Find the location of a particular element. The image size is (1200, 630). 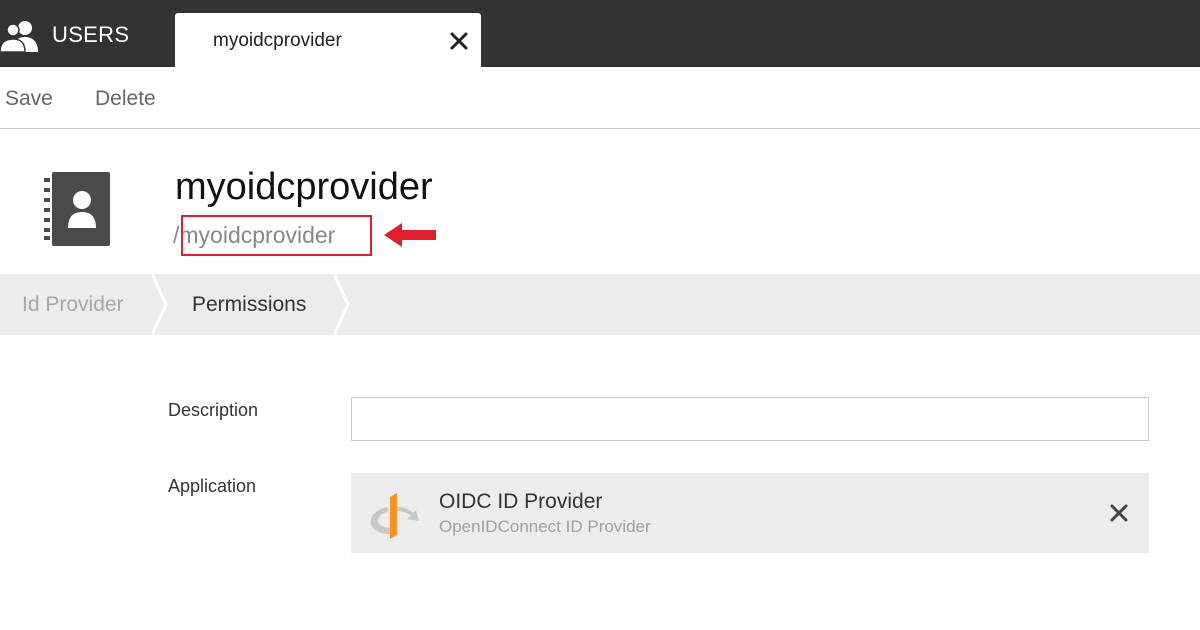

users-icon is located at coordinates (19, 37).